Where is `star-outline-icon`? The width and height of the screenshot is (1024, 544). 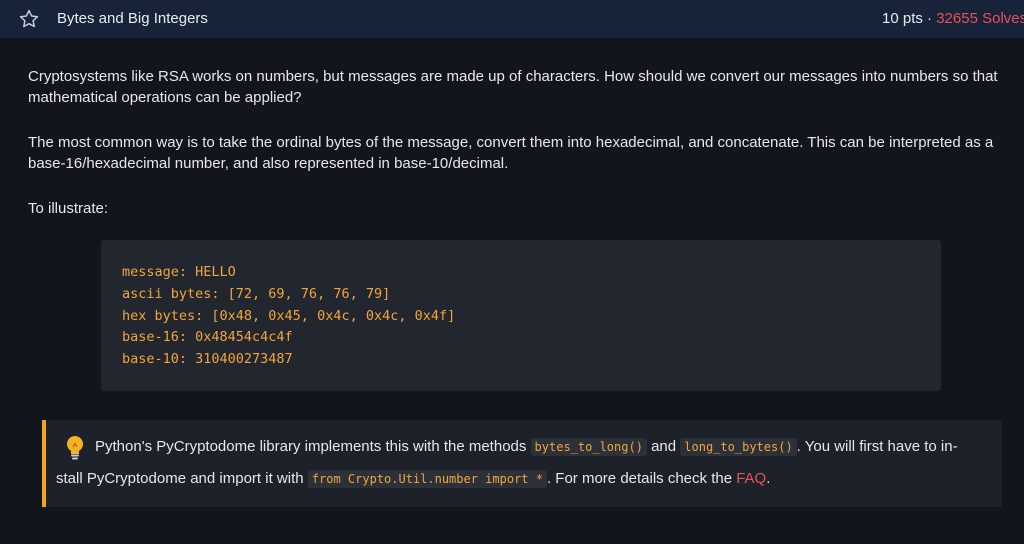
star-outline-icon is located at coordinates (29, 19).